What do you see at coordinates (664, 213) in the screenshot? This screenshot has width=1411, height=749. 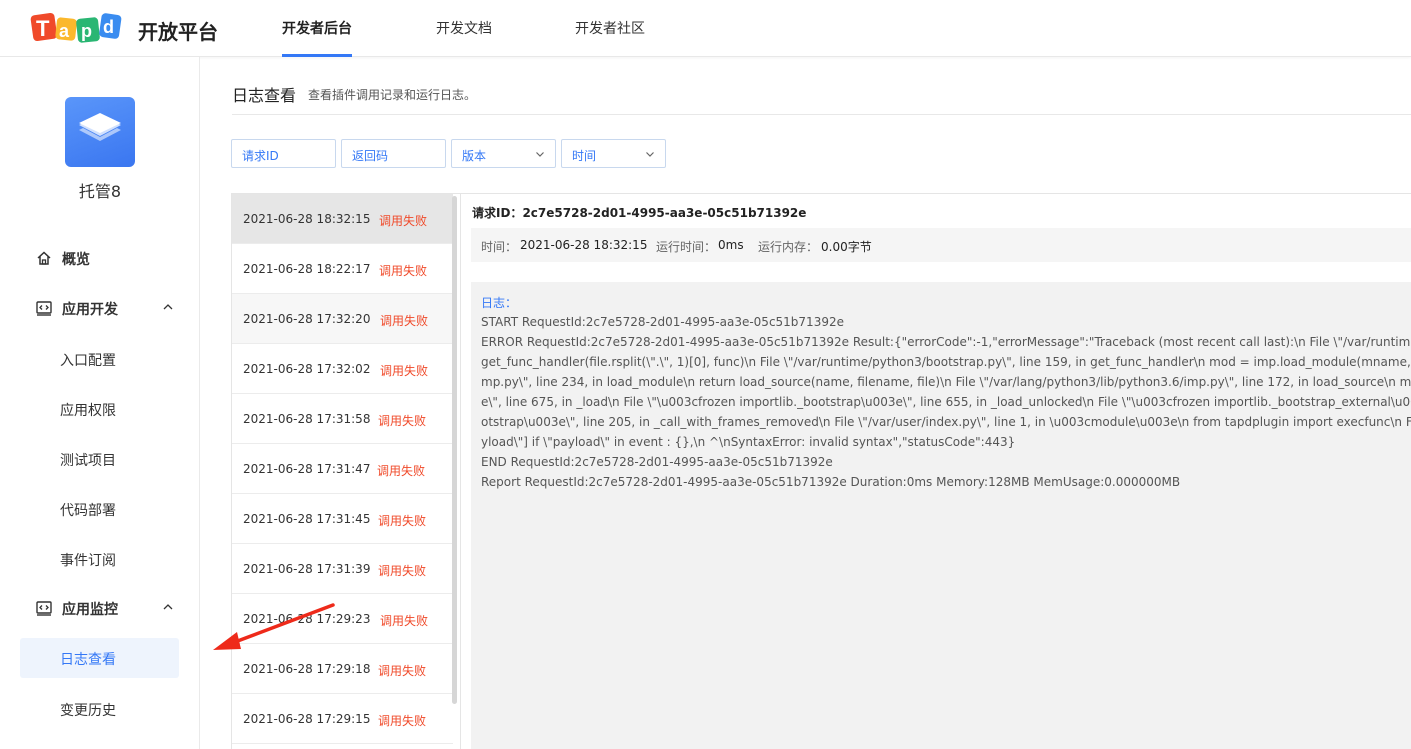 I see `request-id-value: 2c7e5728-2d01-4995-aa3e-05c51b71392e` at bounding box center [664, 213].